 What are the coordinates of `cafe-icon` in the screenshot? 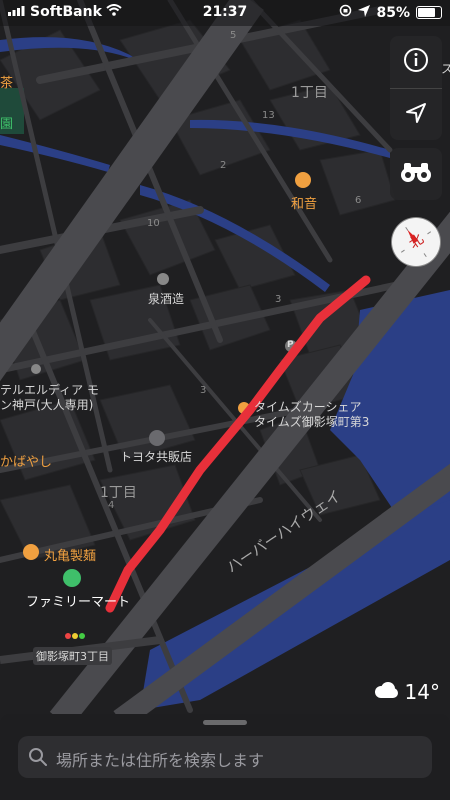 It's located at (303, 180).